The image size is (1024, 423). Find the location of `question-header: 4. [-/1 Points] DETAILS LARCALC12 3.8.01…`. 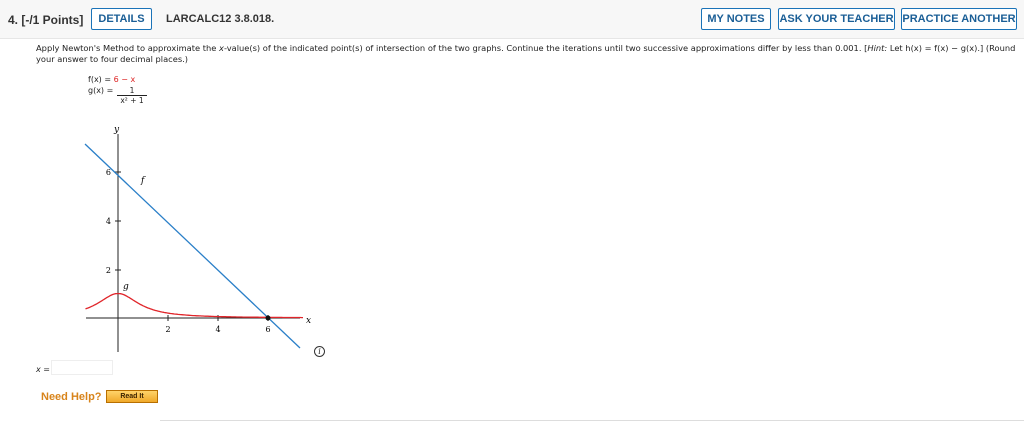

question-header: 4. [-/1 Points] DETAILS LARCALC12 3.8.01… is located at coordinates (512, 19).